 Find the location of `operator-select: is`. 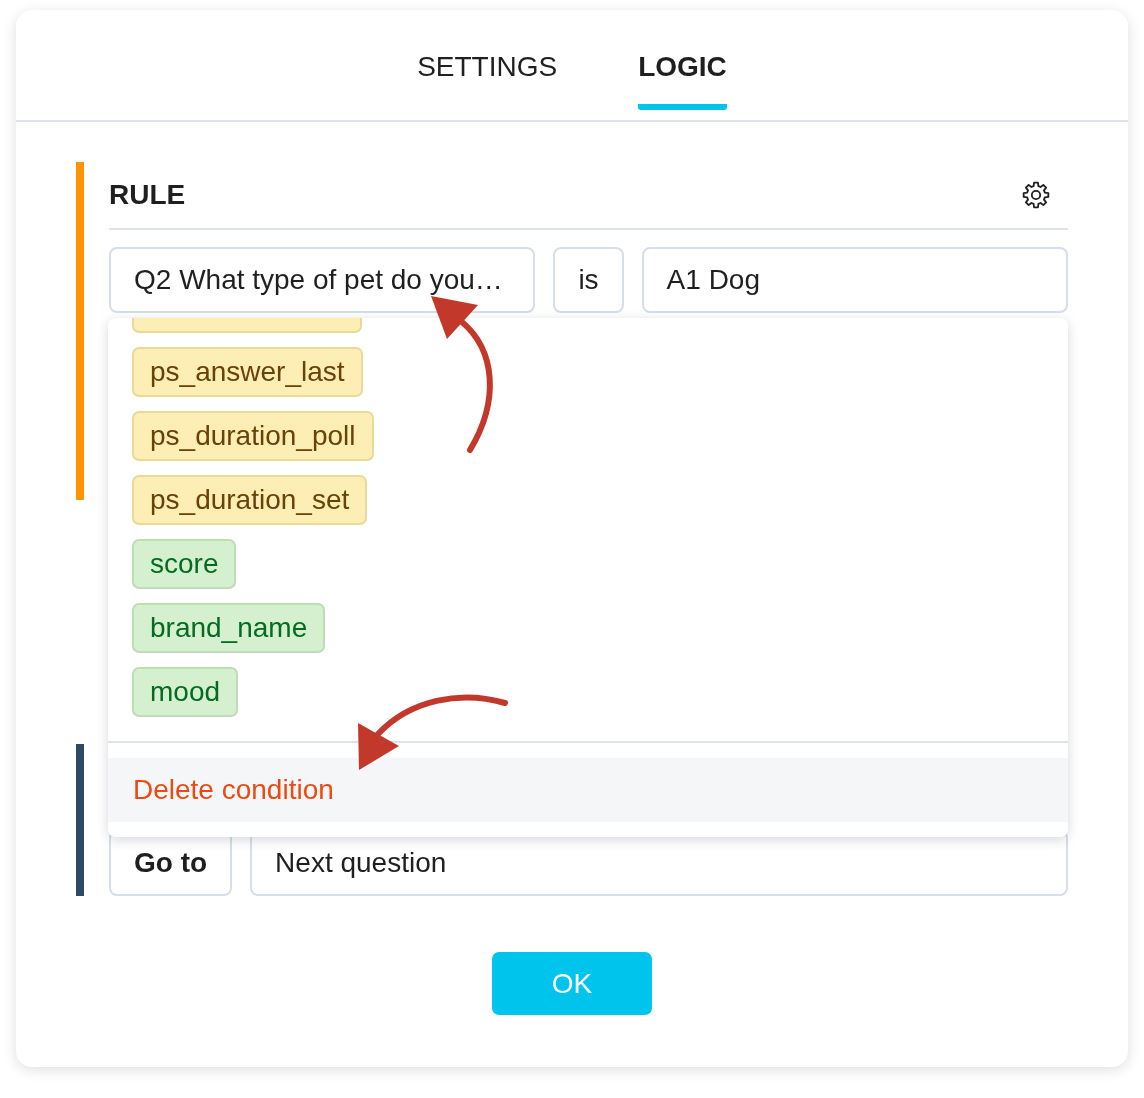

operator-select: is is located at coordinates (588, 280).